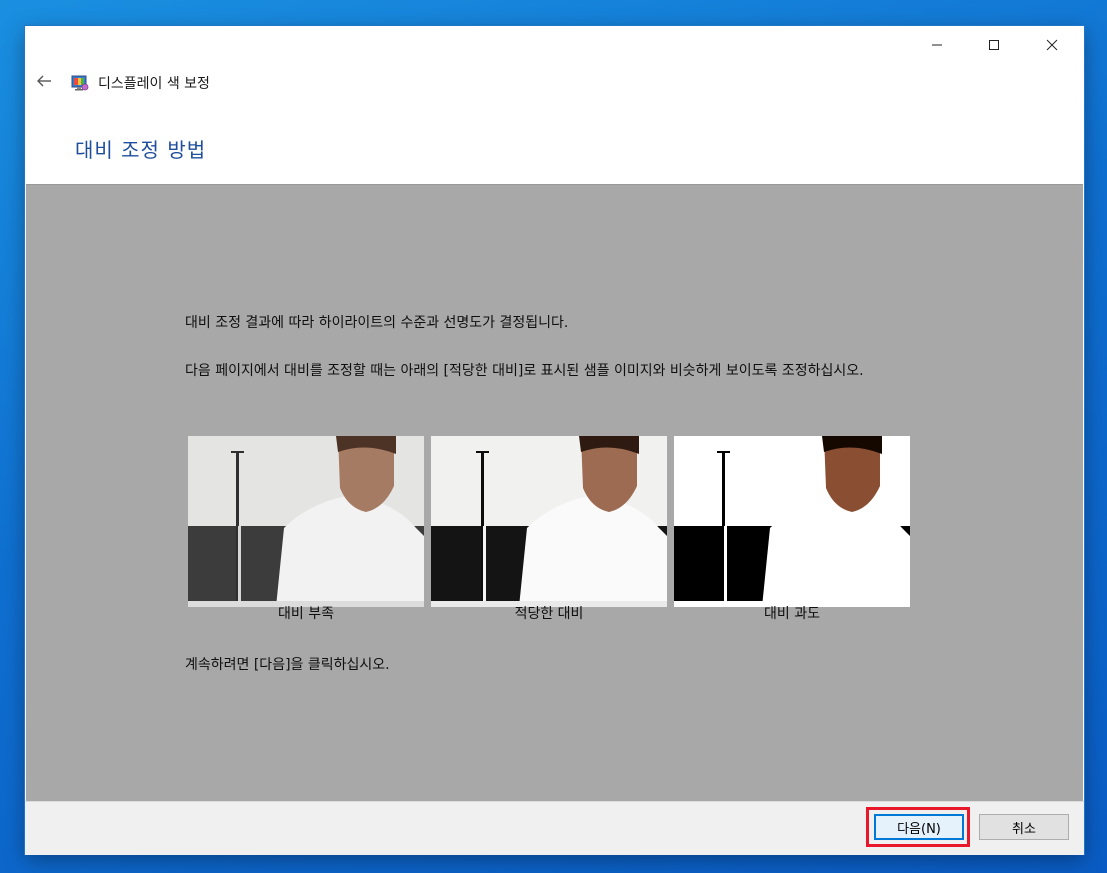 The height and width of the screenshot is (873, 1107). I want to click on close-button, so click(1052, 45).